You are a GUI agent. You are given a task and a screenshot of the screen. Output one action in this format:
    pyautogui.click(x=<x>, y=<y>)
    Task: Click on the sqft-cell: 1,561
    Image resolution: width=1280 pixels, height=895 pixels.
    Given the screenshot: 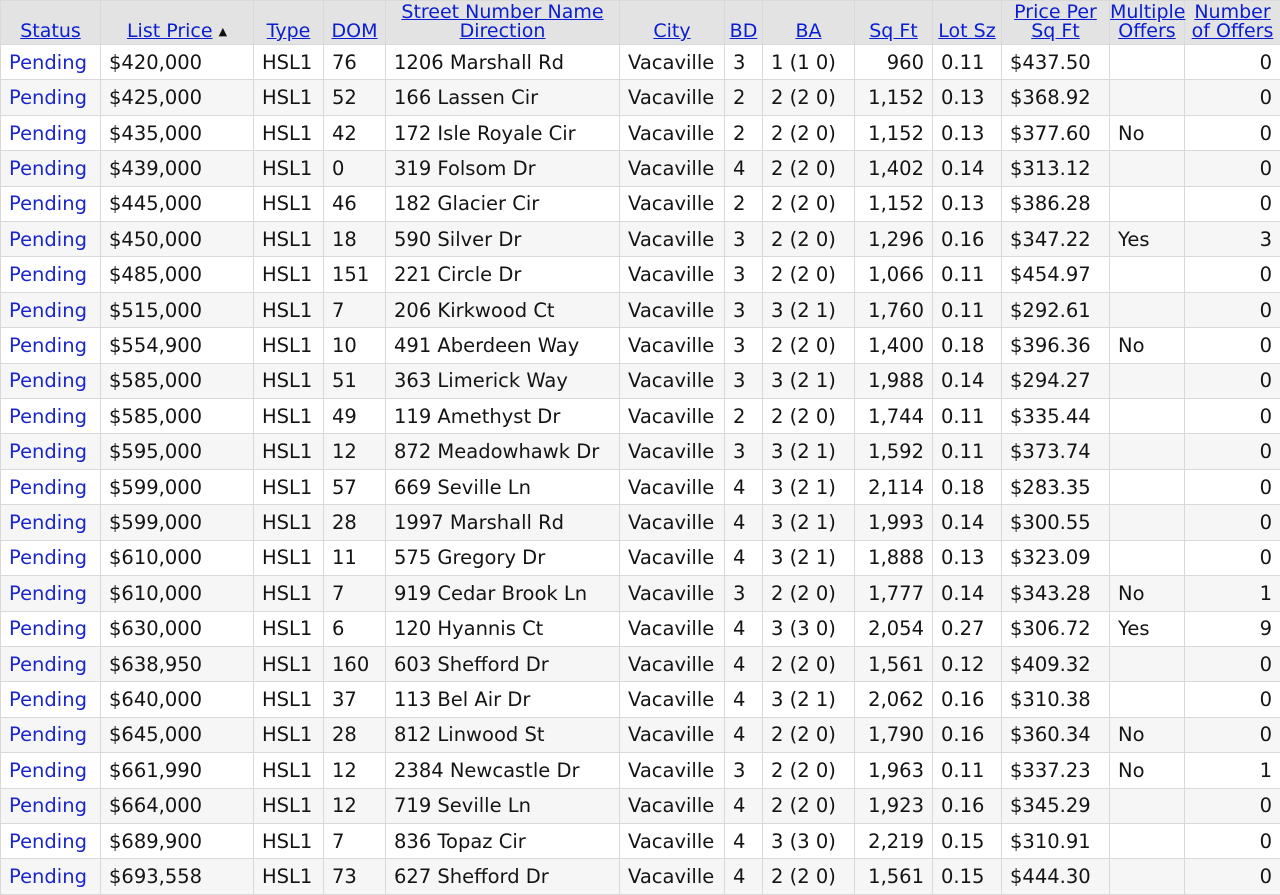 What is the action you would take?
    pyautogui.click(x=894, y=876)
    